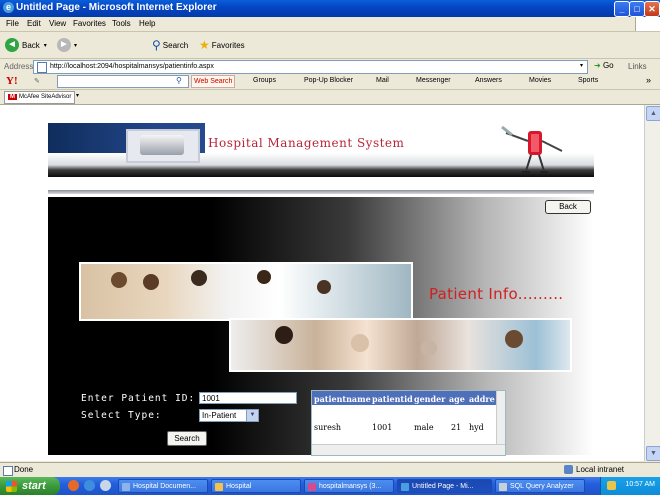 The height and width of the screenshot is (495, 660). Describe the element at coordinates (219, 415) in the screenshot. I see `patient-type-value: In-Patient` at that location.